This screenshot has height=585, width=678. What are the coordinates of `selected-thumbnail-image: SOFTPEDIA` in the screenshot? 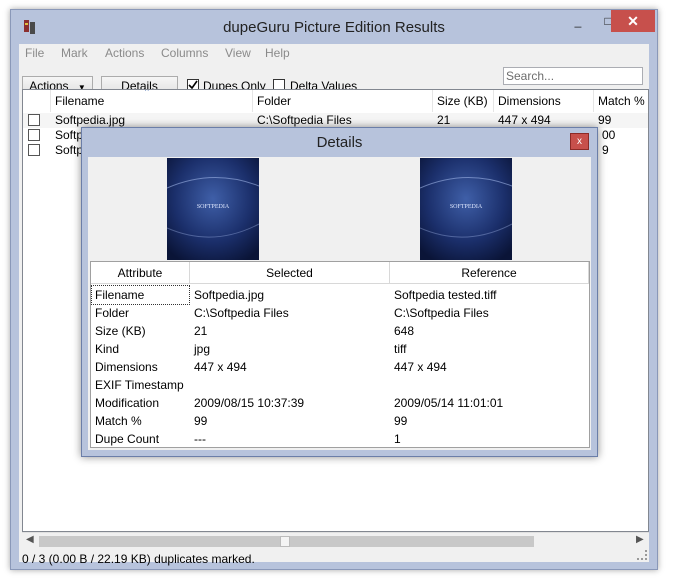 It's located at (213, 209).